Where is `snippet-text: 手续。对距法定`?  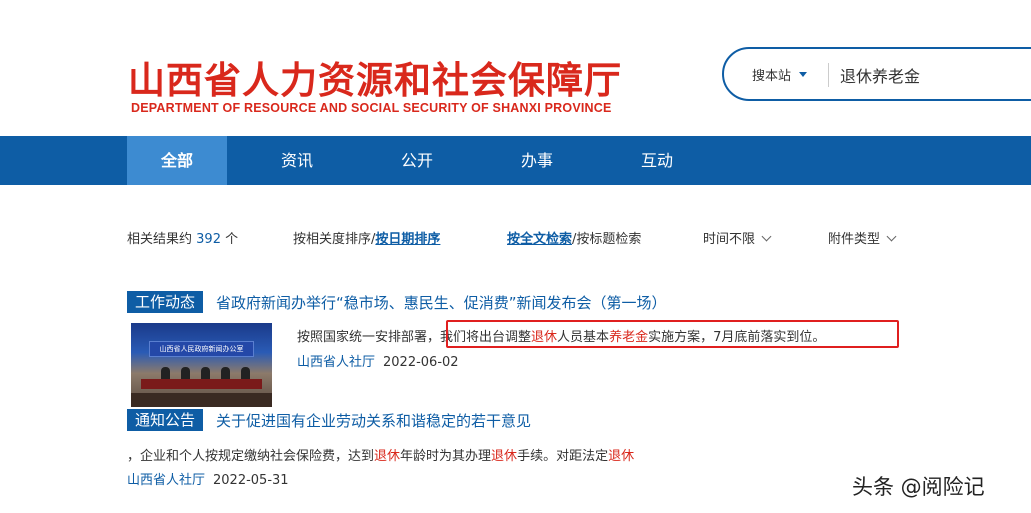
snippet-text: 手续。对距法定 is located at coordinates (563, 456).